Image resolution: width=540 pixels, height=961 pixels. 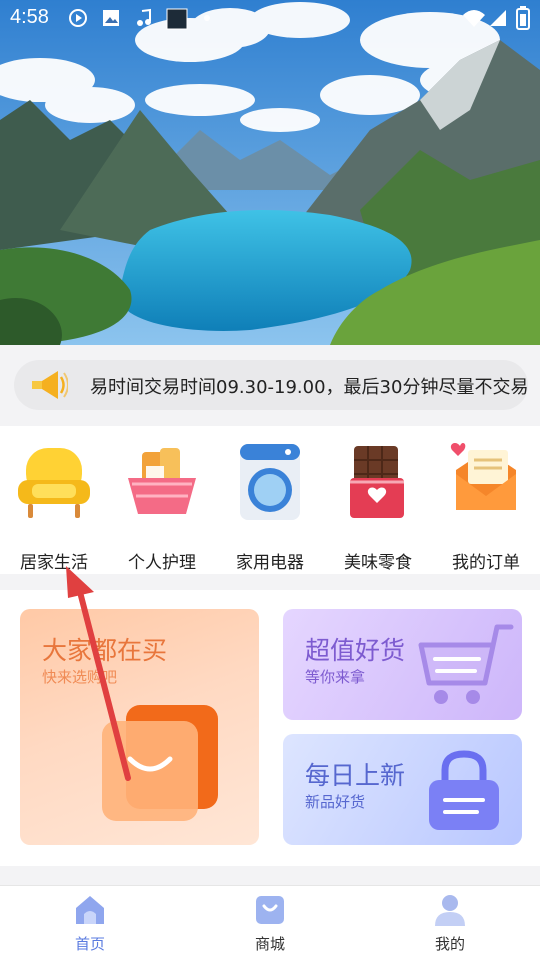 What do you see at coordinates (450, 910) in the screenshot?
I see `user-icon` at bounding box center [450, 910].